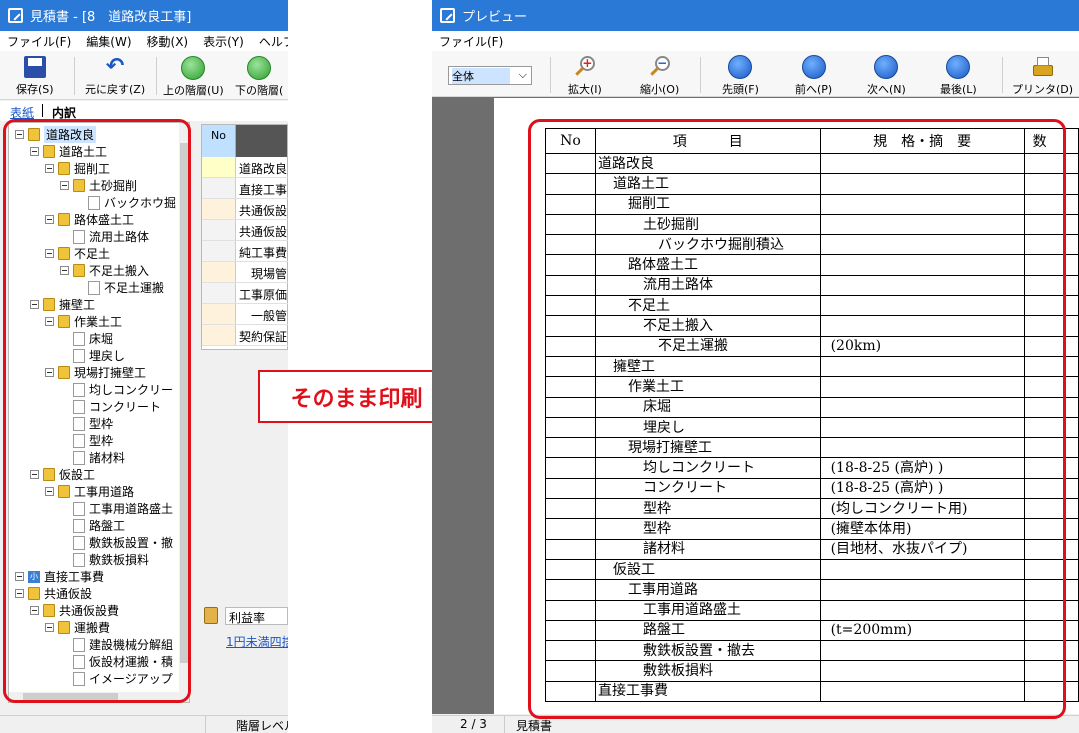  What do you see at coordinates (245, 167) in the screenshot?
I see `grid-row: 道路改良` at bounding box center [245, 167].